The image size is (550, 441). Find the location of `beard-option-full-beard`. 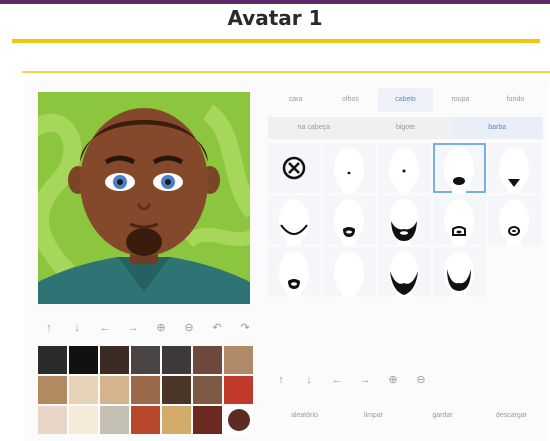

beard-option-full-beard is located at coordinates (404, 220).